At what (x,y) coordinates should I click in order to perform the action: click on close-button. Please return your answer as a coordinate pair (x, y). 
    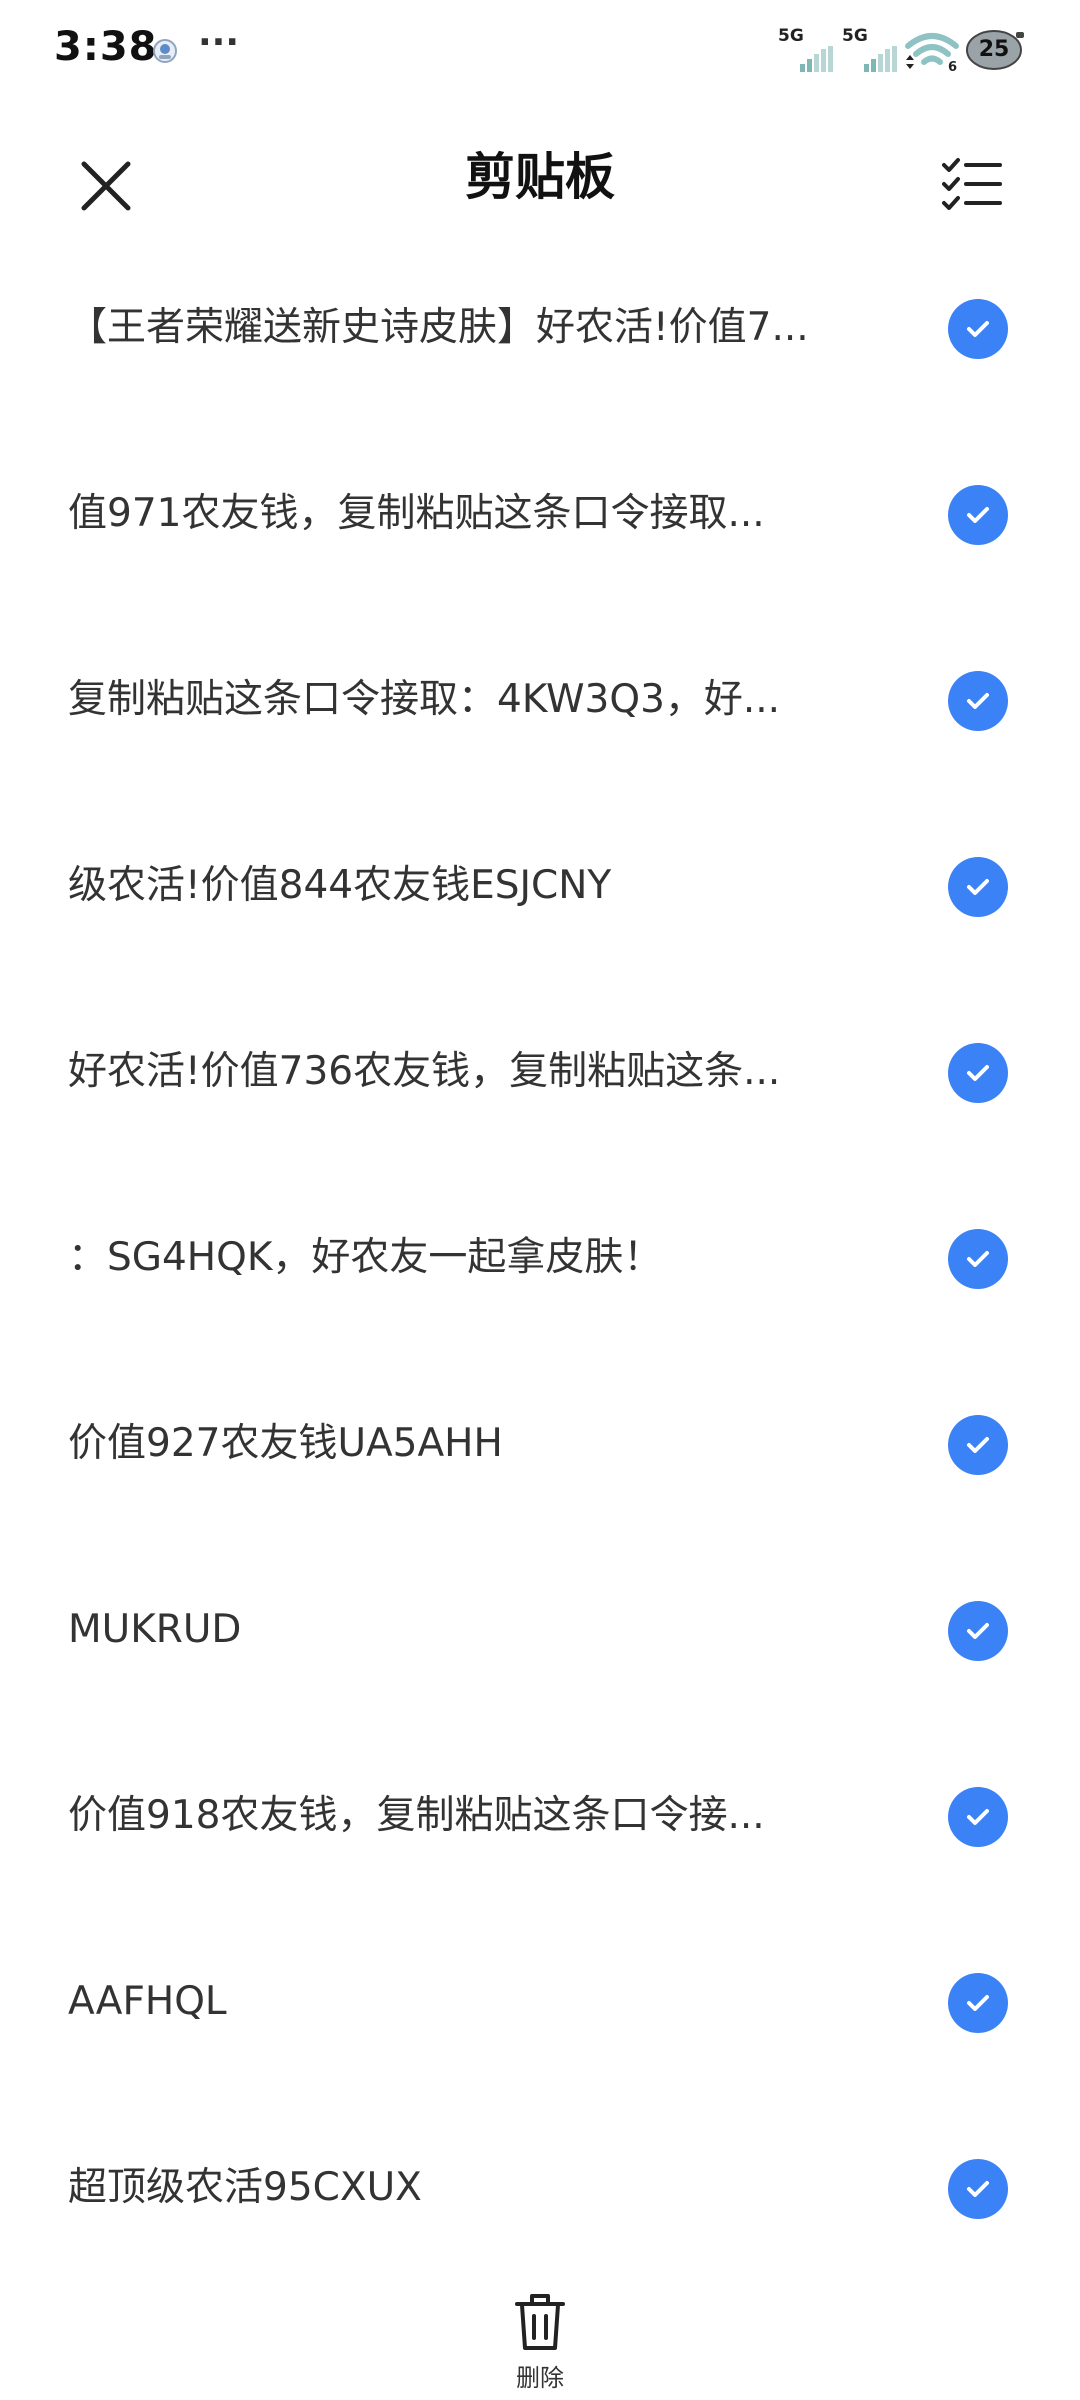
    Looking at the image, I should click on (106, 186).